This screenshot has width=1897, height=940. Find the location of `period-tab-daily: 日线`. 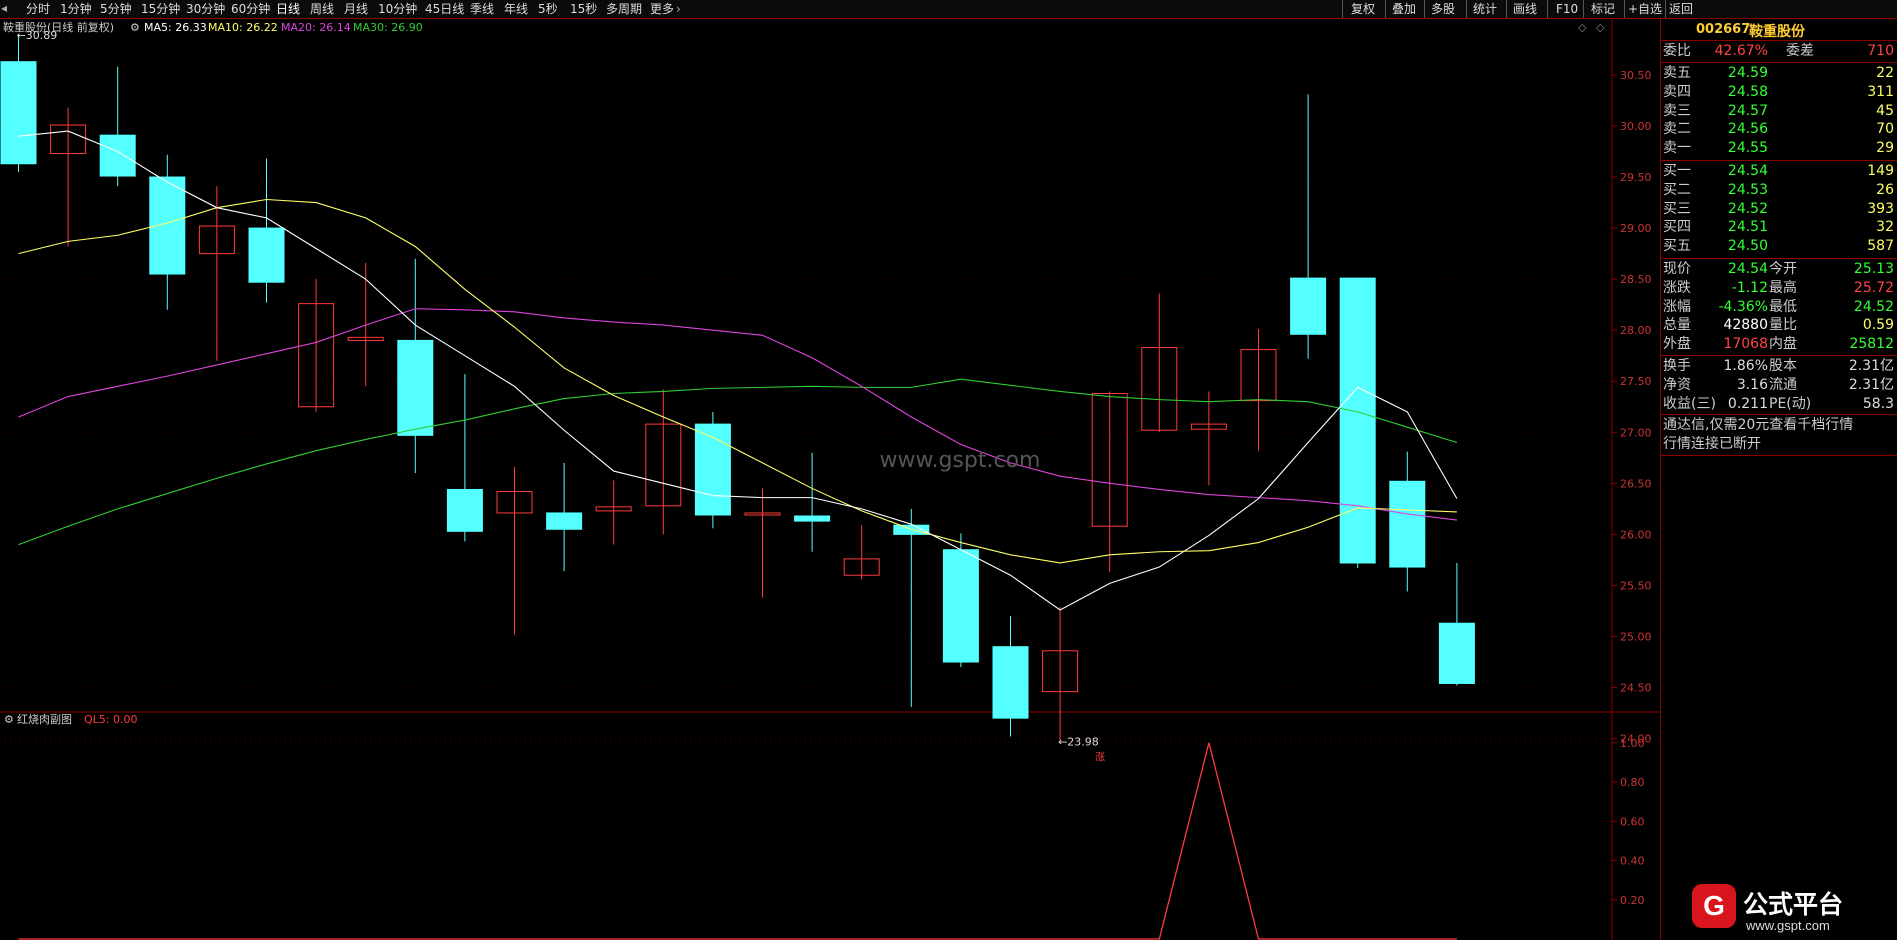

period-tab-daily: 日线 is located at coordinates (288, 9).